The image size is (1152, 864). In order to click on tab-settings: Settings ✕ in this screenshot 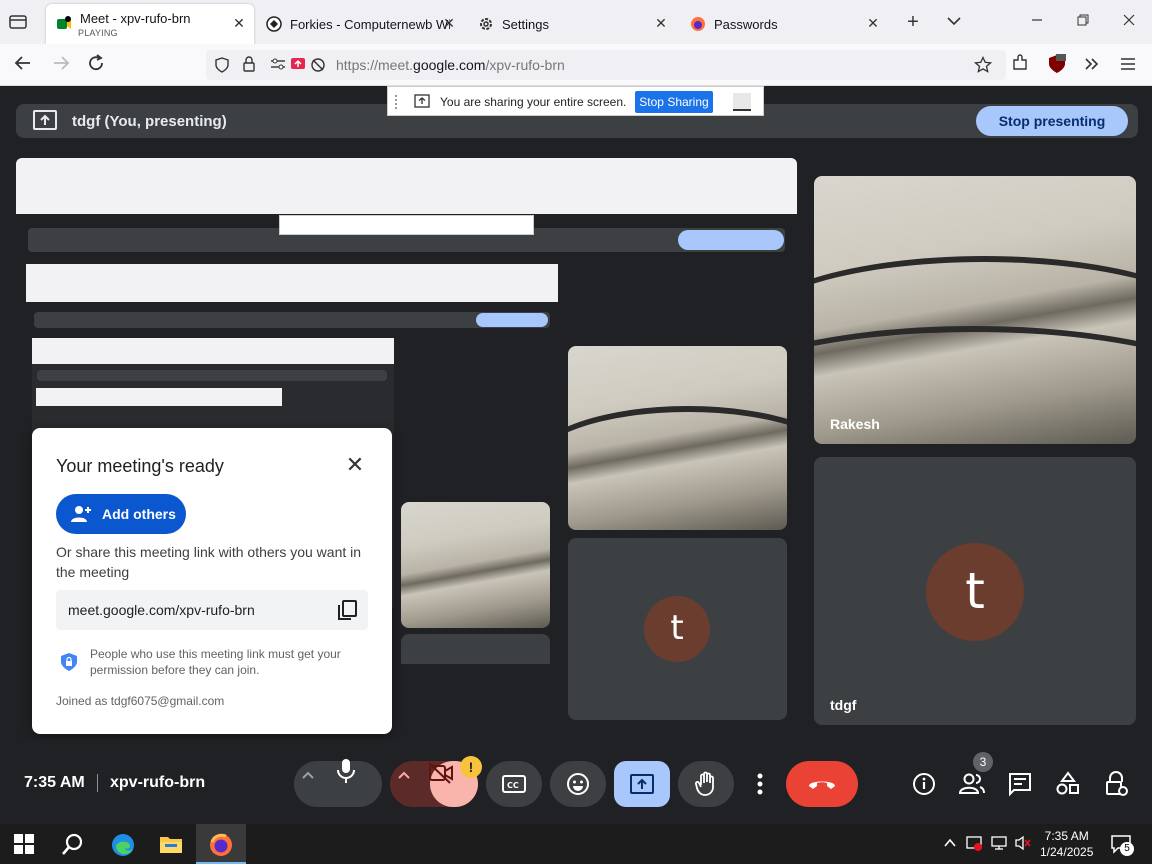, I will do `click(572, 24)`.